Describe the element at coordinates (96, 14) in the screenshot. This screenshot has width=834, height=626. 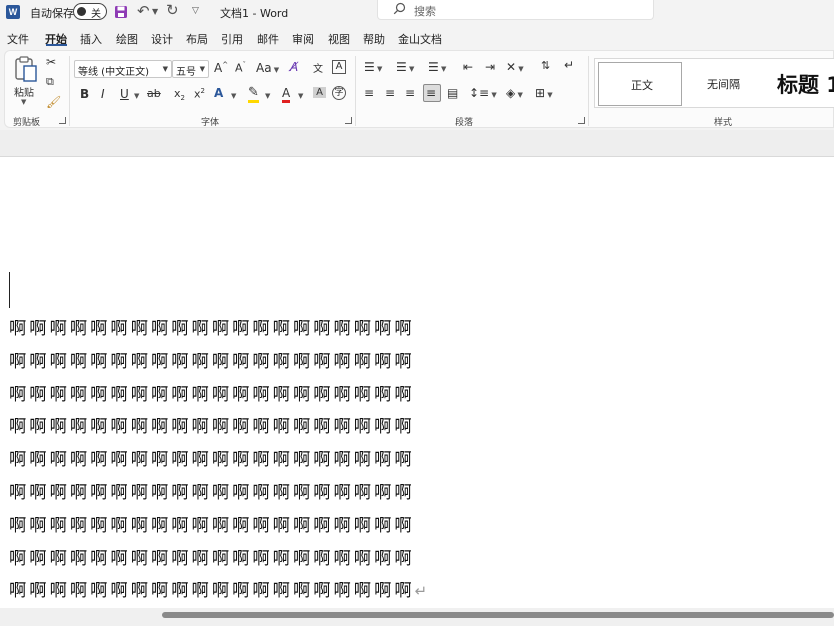
I see `autosave-state: 关` at that location.